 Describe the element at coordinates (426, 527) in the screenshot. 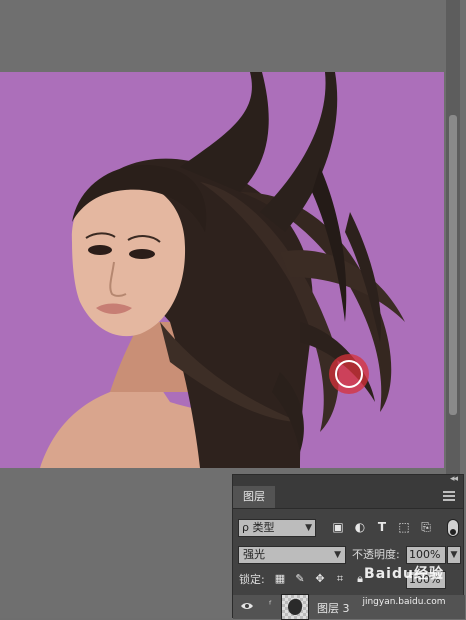

I see `smart-object-filter-icon: ⎘` at that location.